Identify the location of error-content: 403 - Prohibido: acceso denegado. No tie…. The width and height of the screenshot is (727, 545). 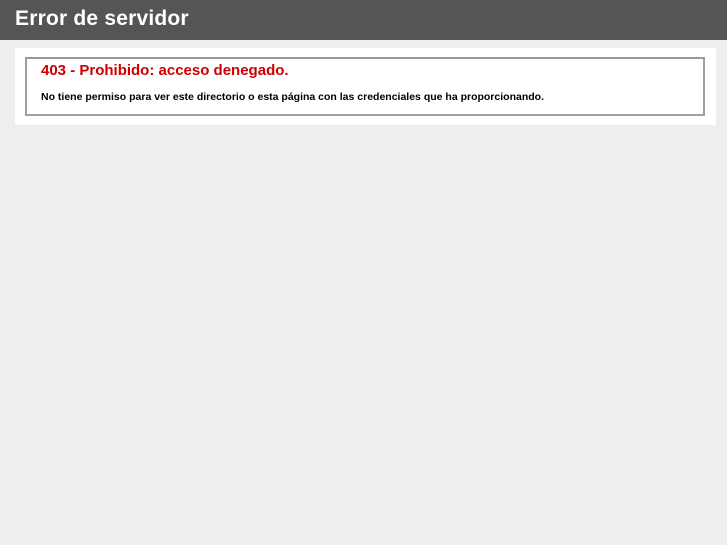
(365, 86).